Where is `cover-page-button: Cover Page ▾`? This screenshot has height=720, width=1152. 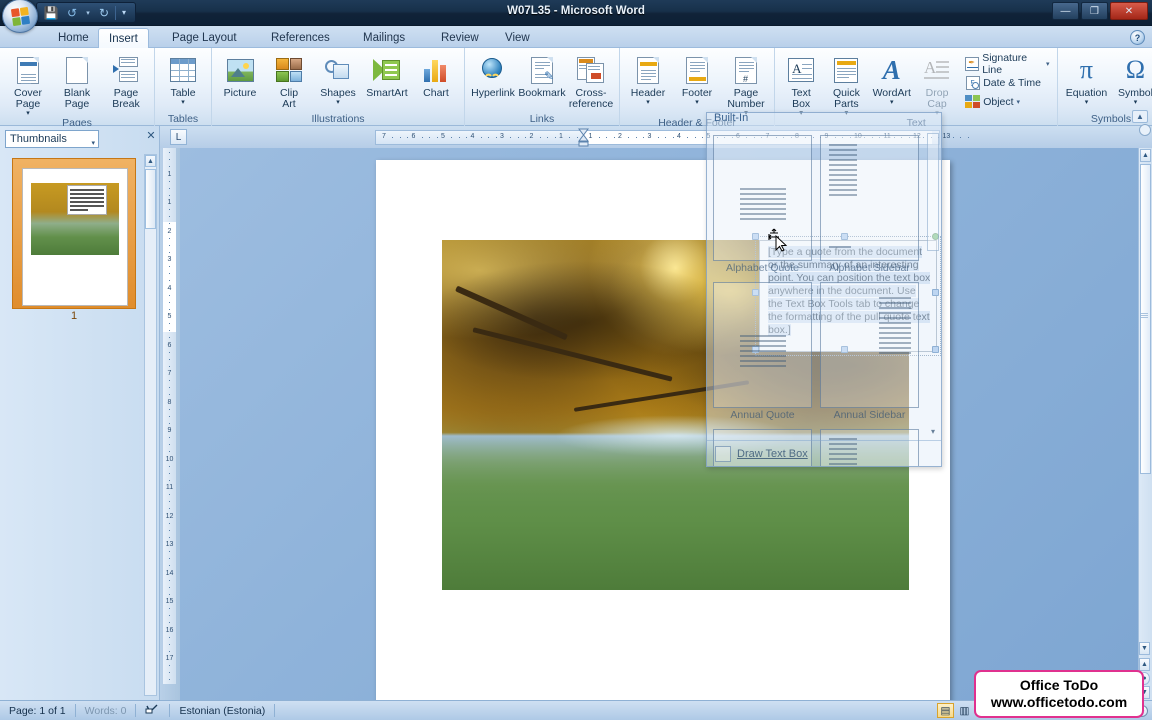
cover-page-button: Cover Page ▾ is located at coordinates (28, 84).